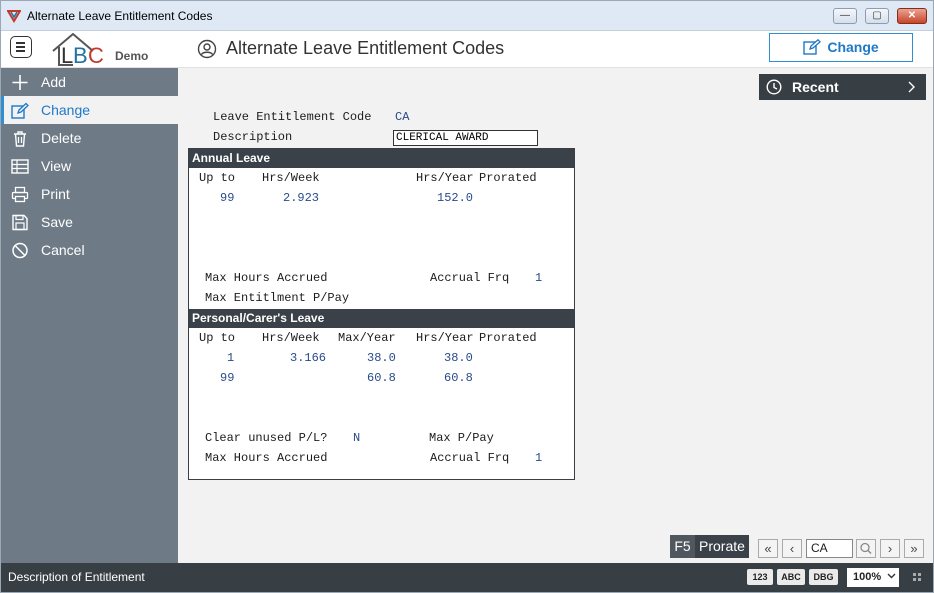 This screenshot has width=934, height=593. What do you see at coordinates (20, 222) in the screenshot?
I see `save-icon` at bounding box center [20, 222].